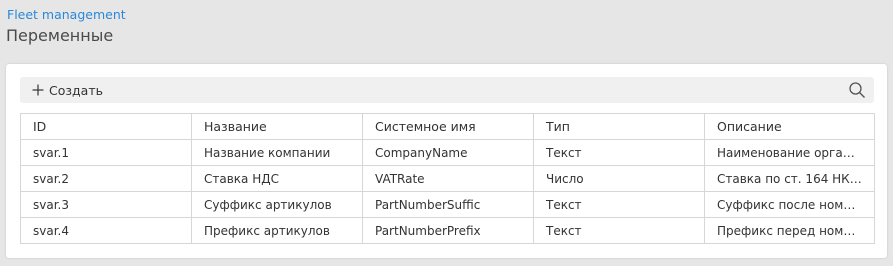 The width and height of the screenshot is (893, 266). What do you see at coordinates (76, 90) in the screenshot?
I see `create-button-label: Создать` at bounding box center [76, 90].